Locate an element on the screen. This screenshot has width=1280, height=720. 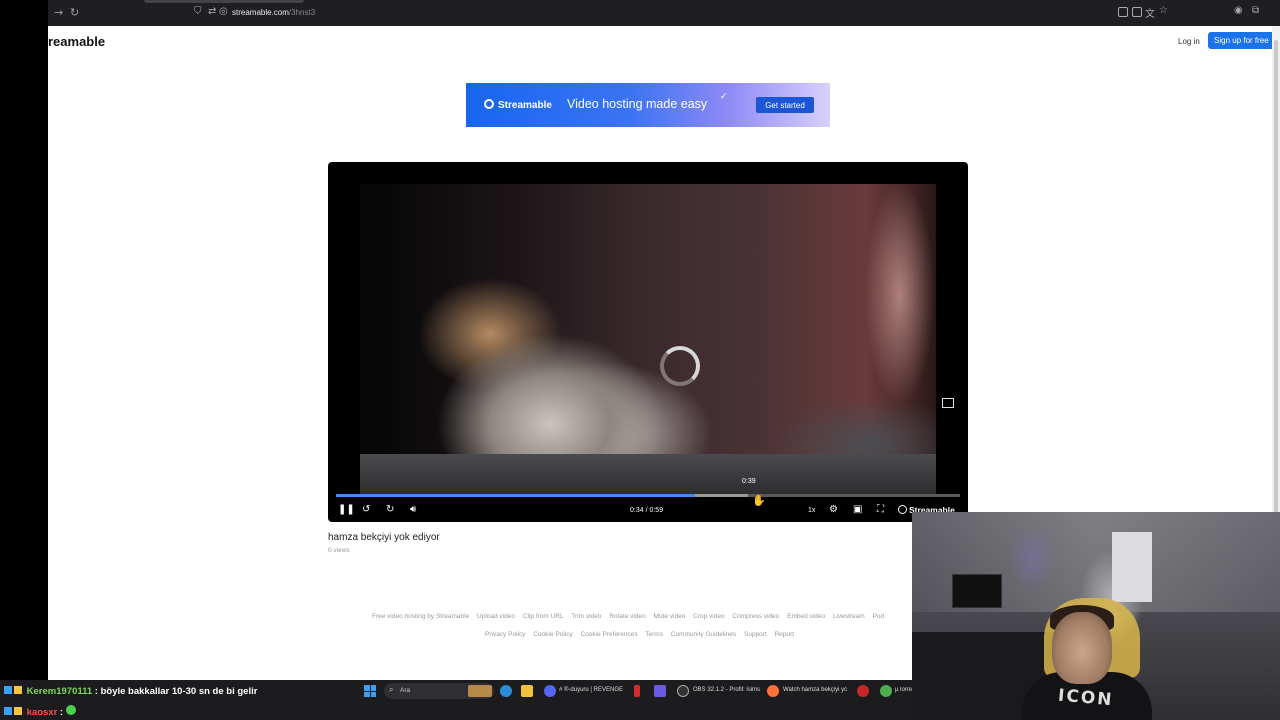
webcam-window is located at coordinates (1132, 567).